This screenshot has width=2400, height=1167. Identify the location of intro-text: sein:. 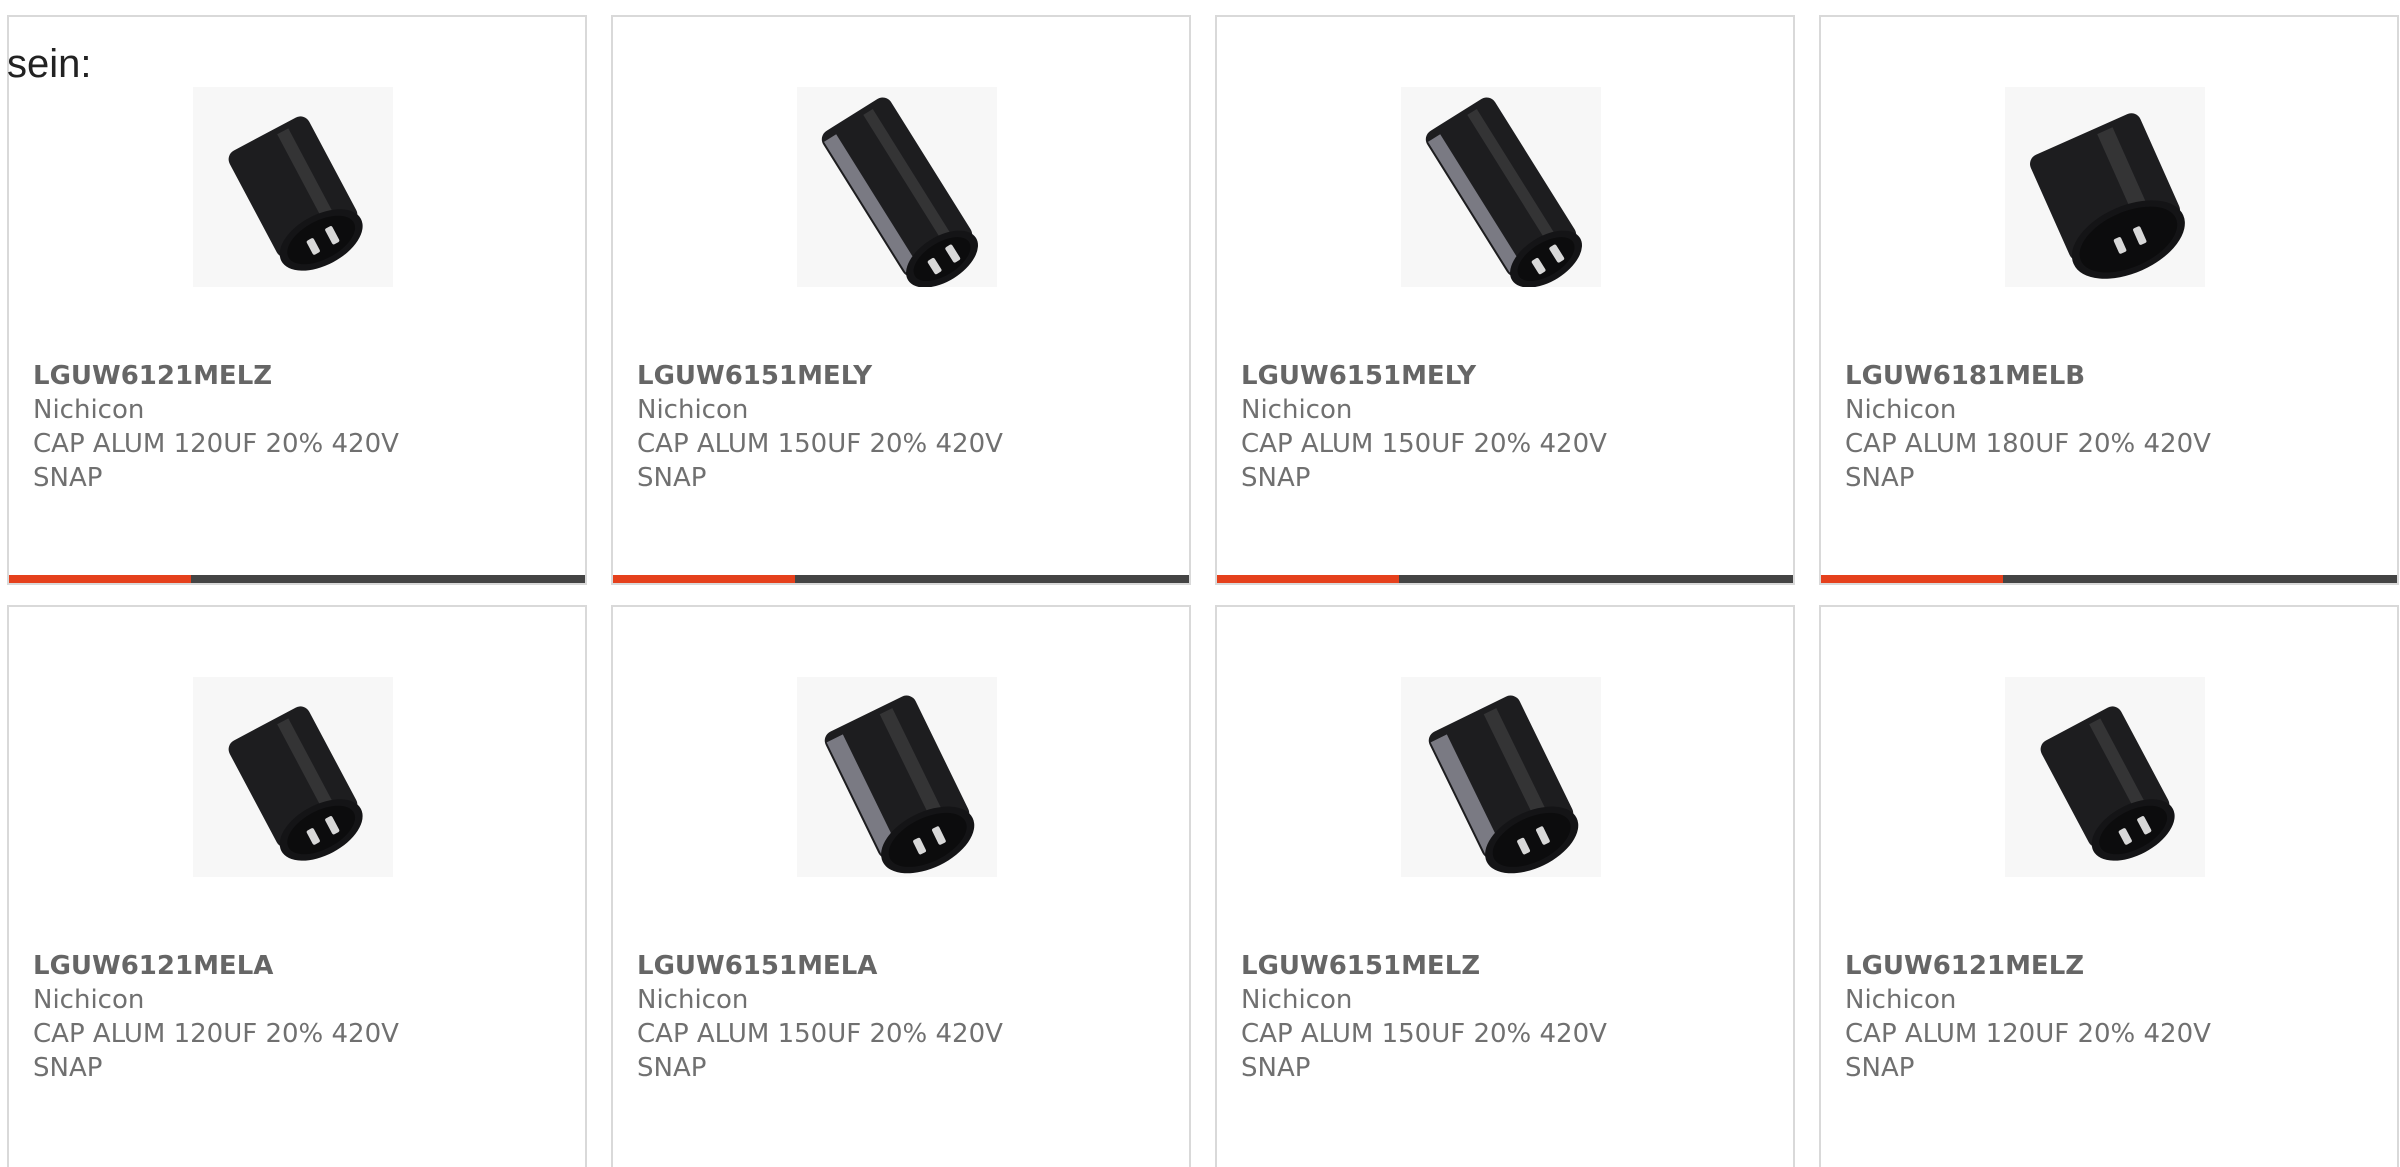
(49, 64).